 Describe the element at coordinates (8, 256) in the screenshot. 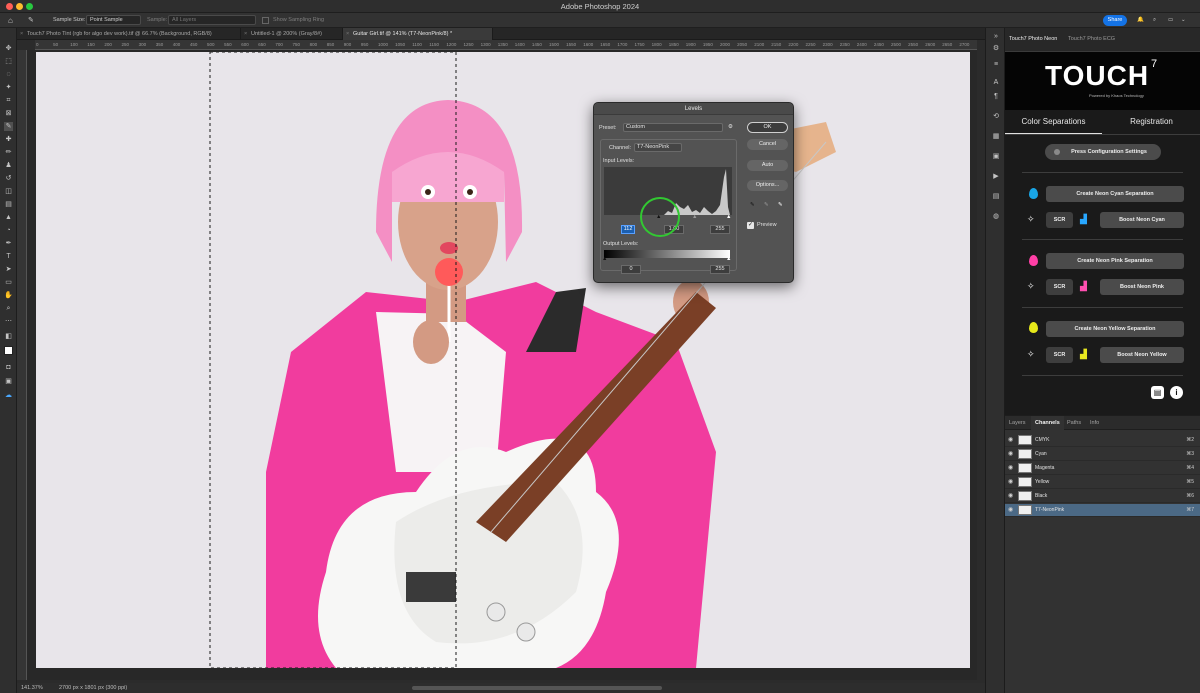

I see `type-tool-icon: T` at that location.